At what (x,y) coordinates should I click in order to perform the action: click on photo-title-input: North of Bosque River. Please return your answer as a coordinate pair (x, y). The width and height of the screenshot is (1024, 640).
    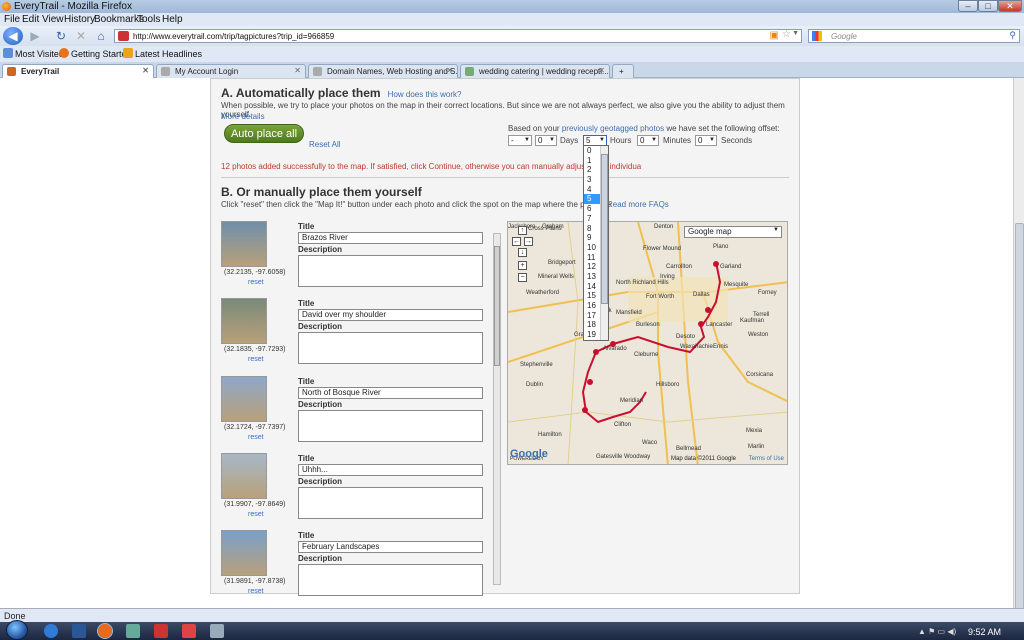
    Looking at the image, I should click on (390, 393).